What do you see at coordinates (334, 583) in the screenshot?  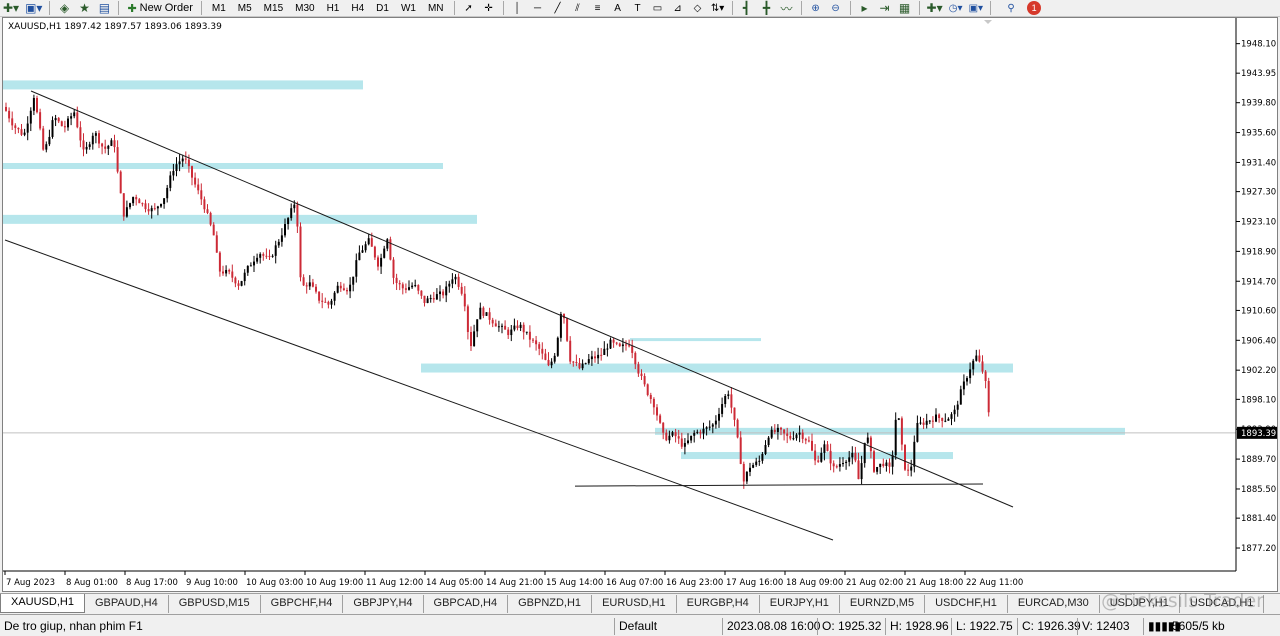 I see `time-tick-label: 10 Aug 19:00` at bounding box center [334, 583].